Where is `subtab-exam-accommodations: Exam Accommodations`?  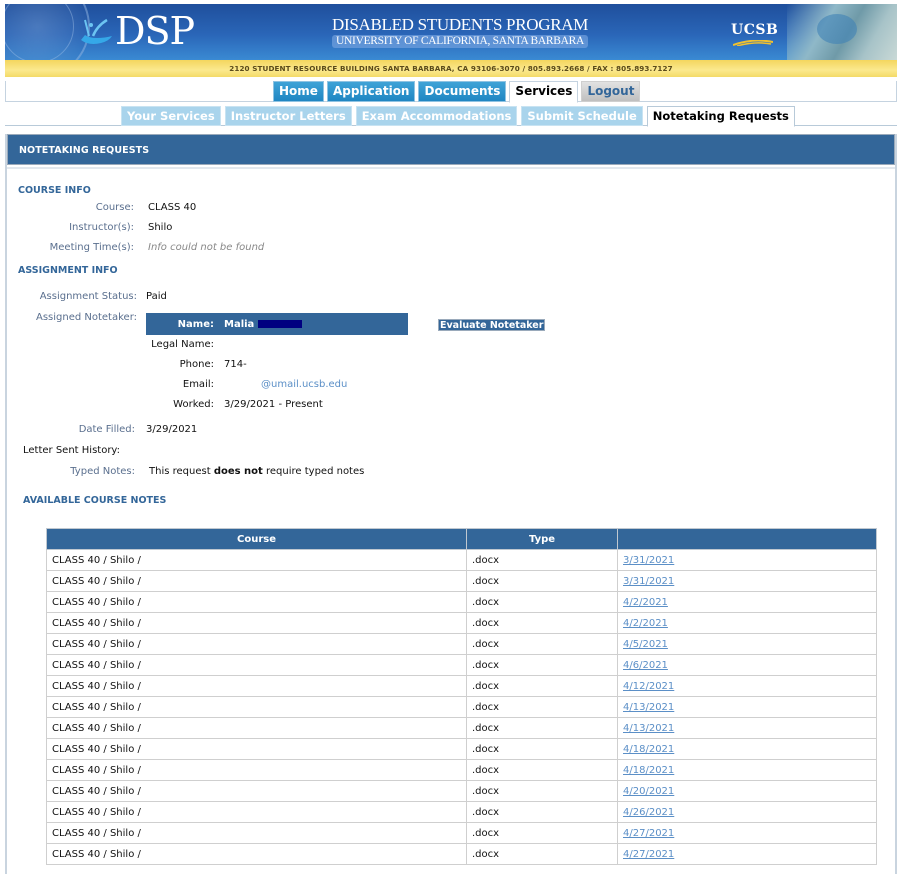 subtab-exam-accommodations: Exam Accommodations is located at coordinates (436, 116).